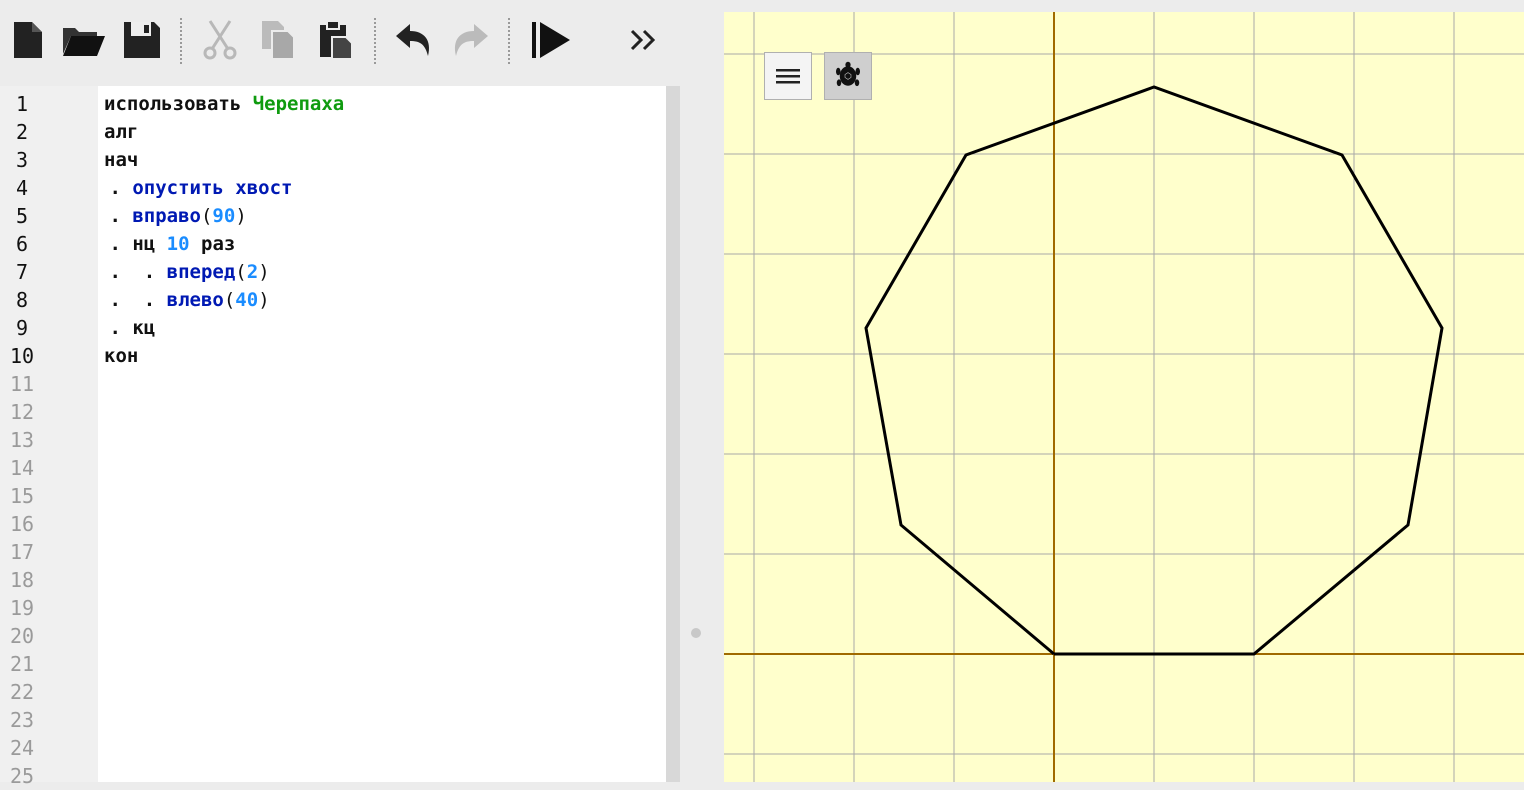 The image size is (1524, 790). What do you see at coordinates (22, 720) in the screenshot?
I see `line-number: 23` at bounding box center [22, 720].